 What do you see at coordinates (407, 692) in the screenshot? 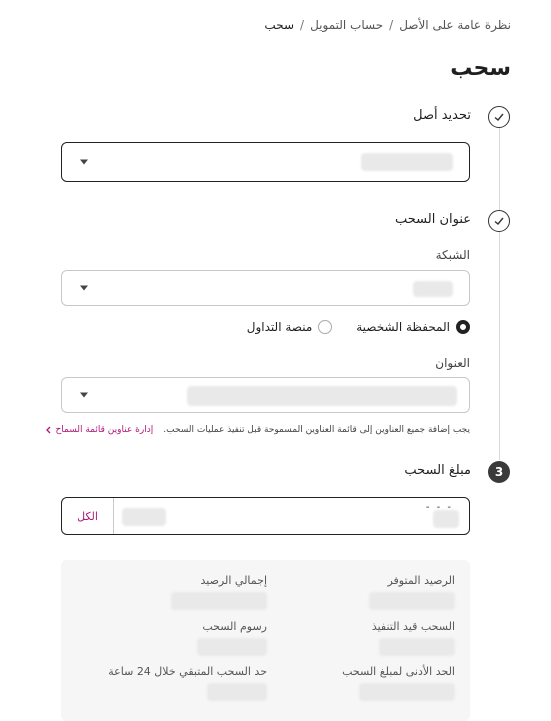
I see `min-amount-value` at bounding box center [407, 692].